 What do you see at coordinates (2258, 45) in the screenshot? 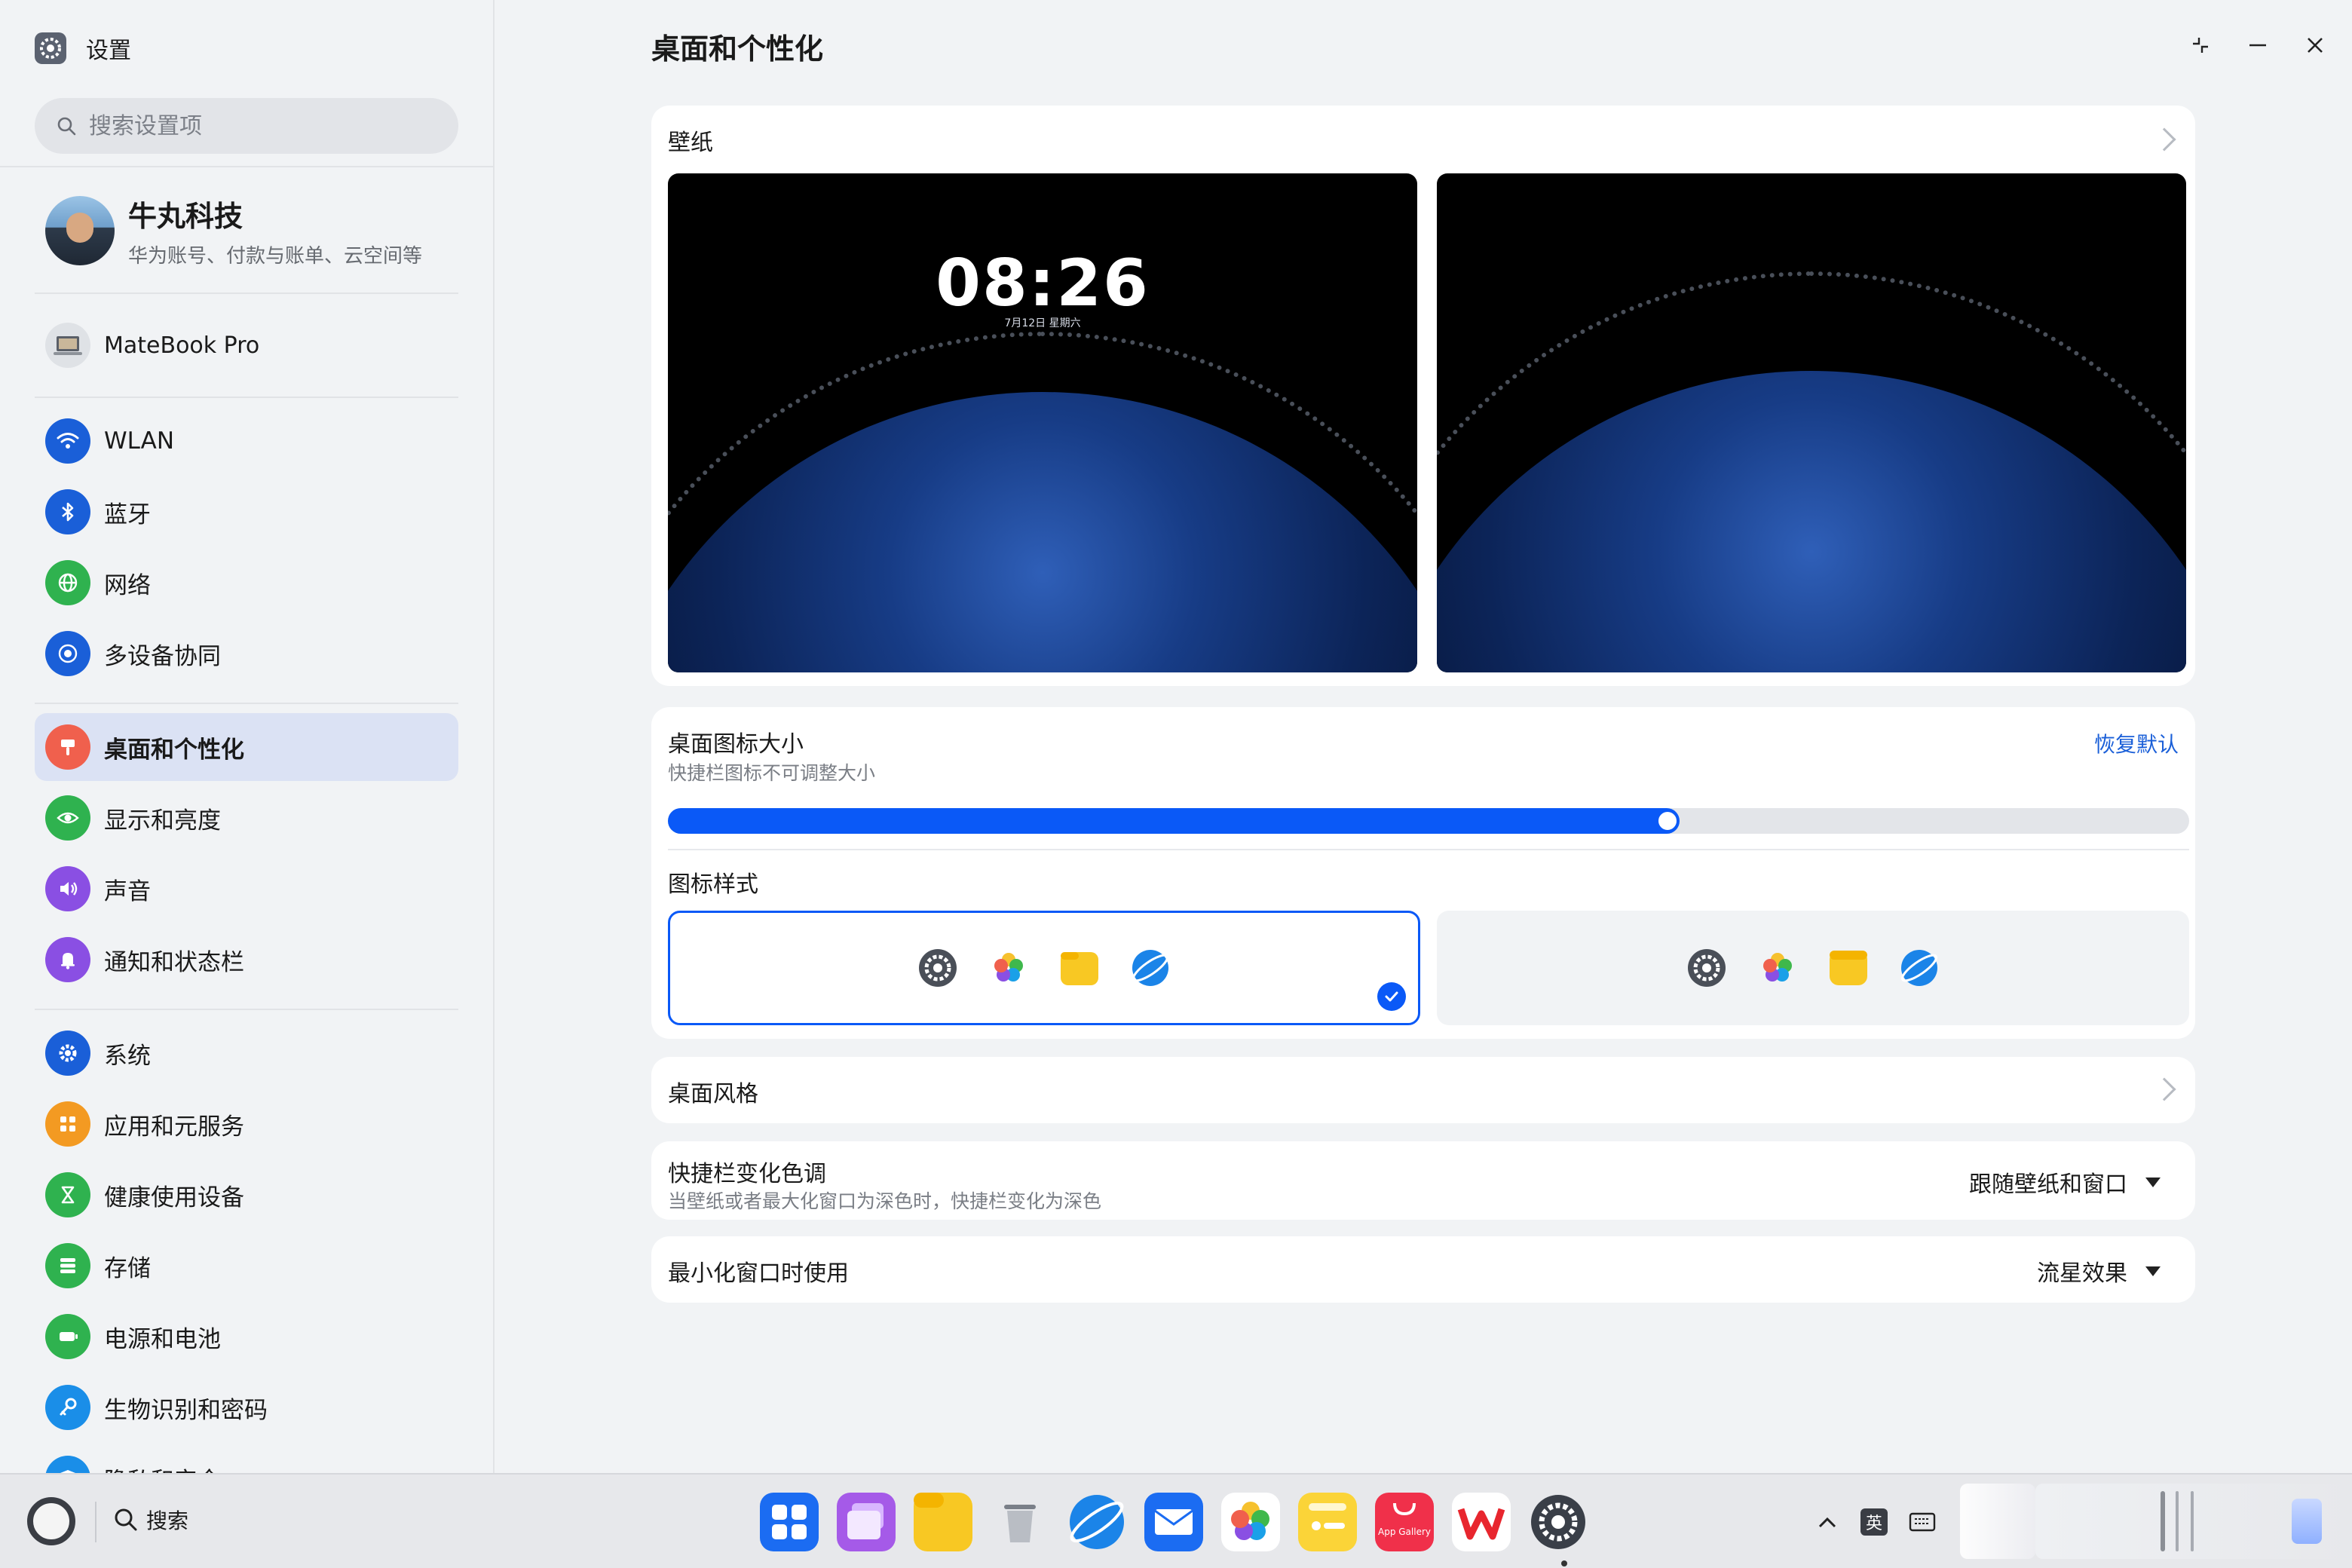
I see `minimize-button` at bounding box center [2258, 45].